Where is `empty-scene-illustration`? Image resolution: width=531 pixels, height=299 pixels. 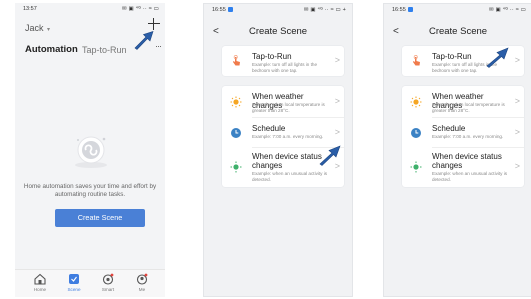 empty-scene-illustration is located at coordinates (91, 152).